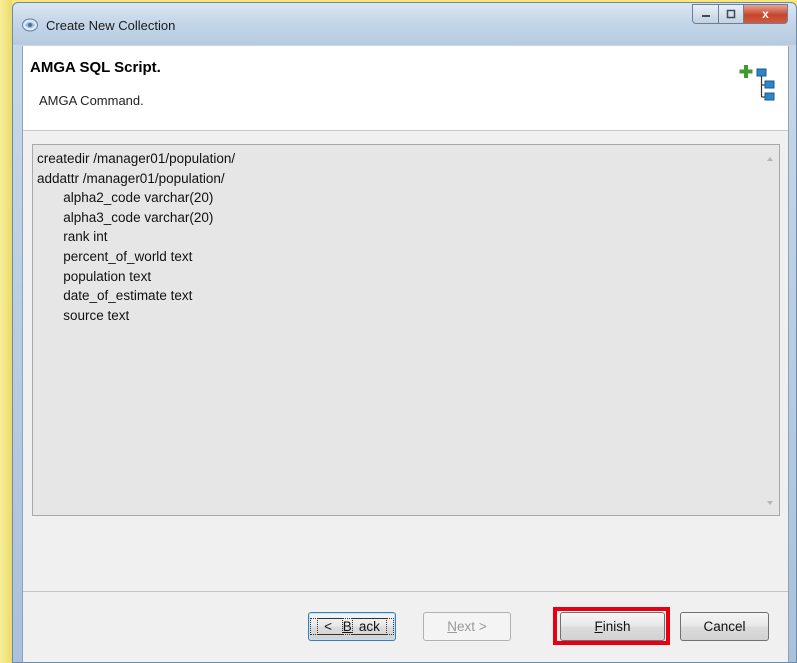 This screenshot has height=663, width=797. I want to click on page-title: AMGA SQL Script., so click(95, 67).